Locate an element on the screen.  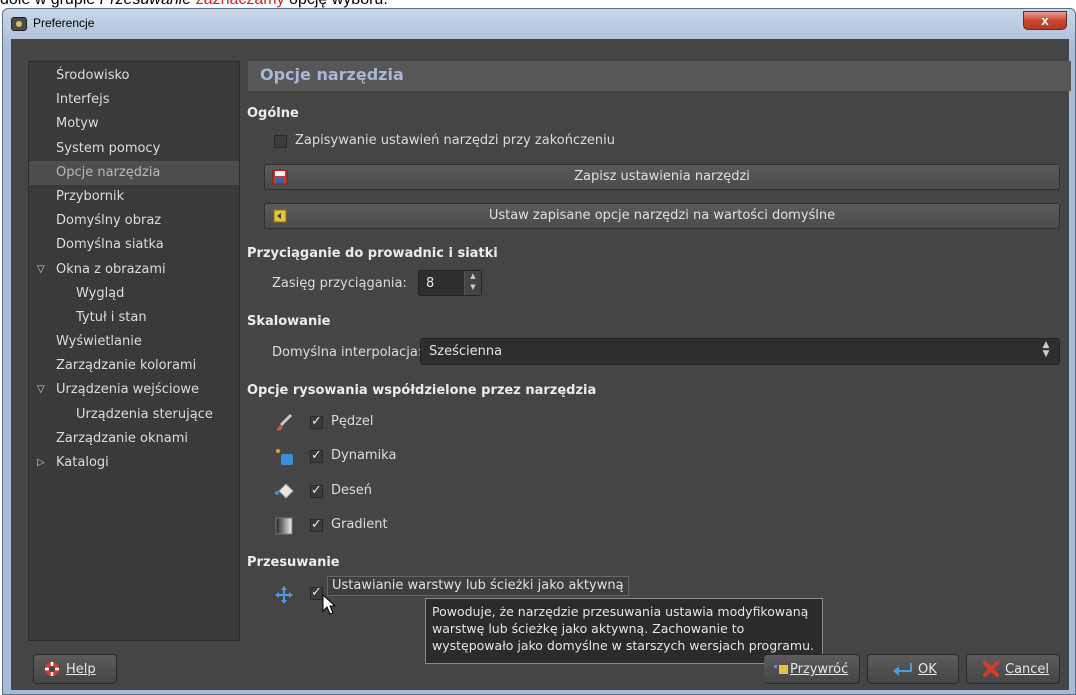
gimp-app-icon is located at coordinates (19, 24).